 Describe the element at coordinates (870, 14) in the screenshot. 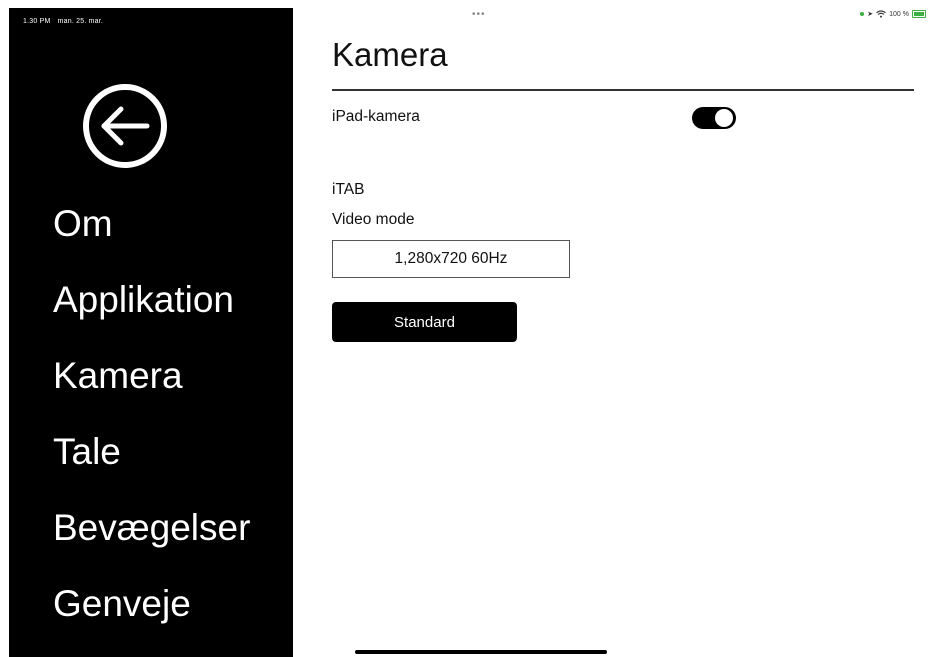

I see `location-icon: ➤` at that location.